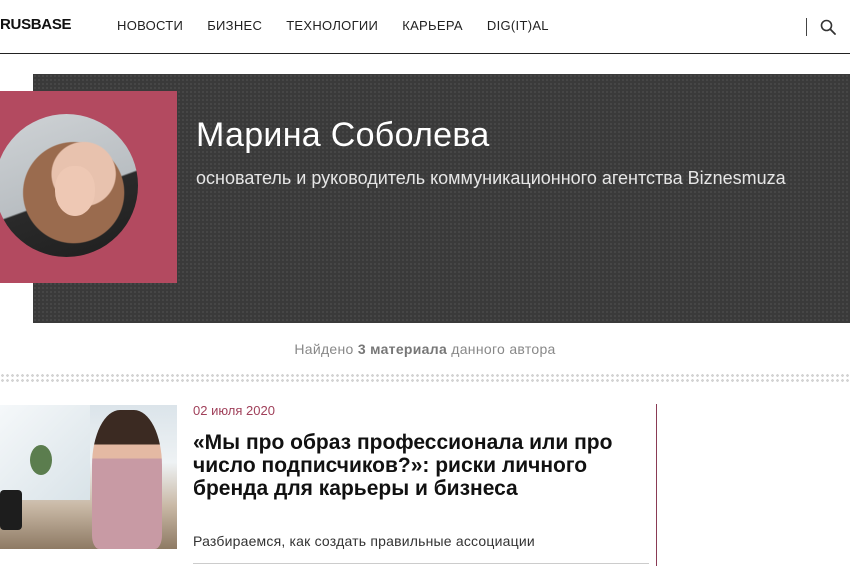 Image resolution: width=850 pixels, height=566 pixels. Describe the element at coordinates (88, 477) in the screenshot. I see `article-thumbnail` at that location.